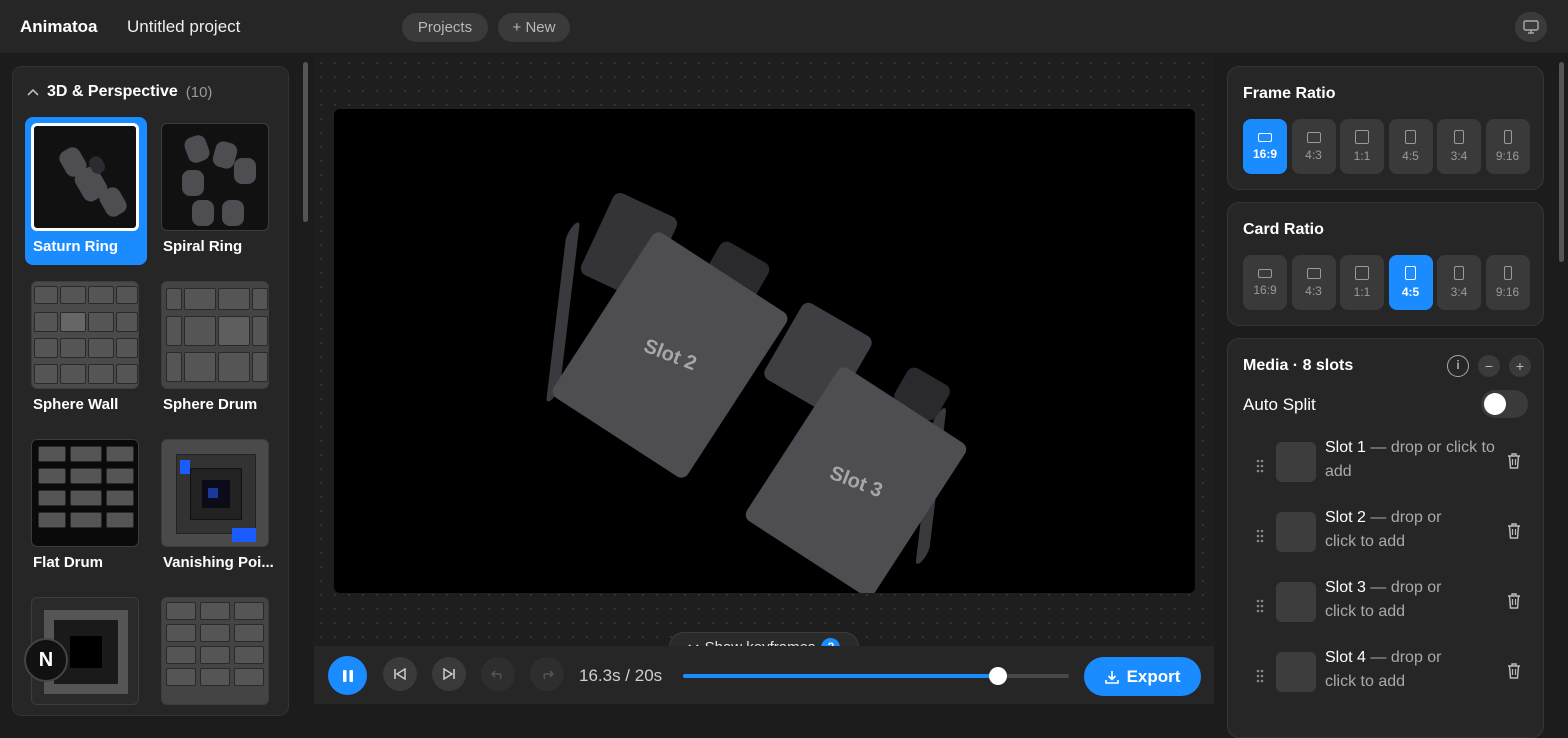 The height and width of the screenshot is (738, 1568). What do you see at coordinates (534, 27) in the screenshot?
I see `new-project-button: + New` at bounding box center [534, 27].